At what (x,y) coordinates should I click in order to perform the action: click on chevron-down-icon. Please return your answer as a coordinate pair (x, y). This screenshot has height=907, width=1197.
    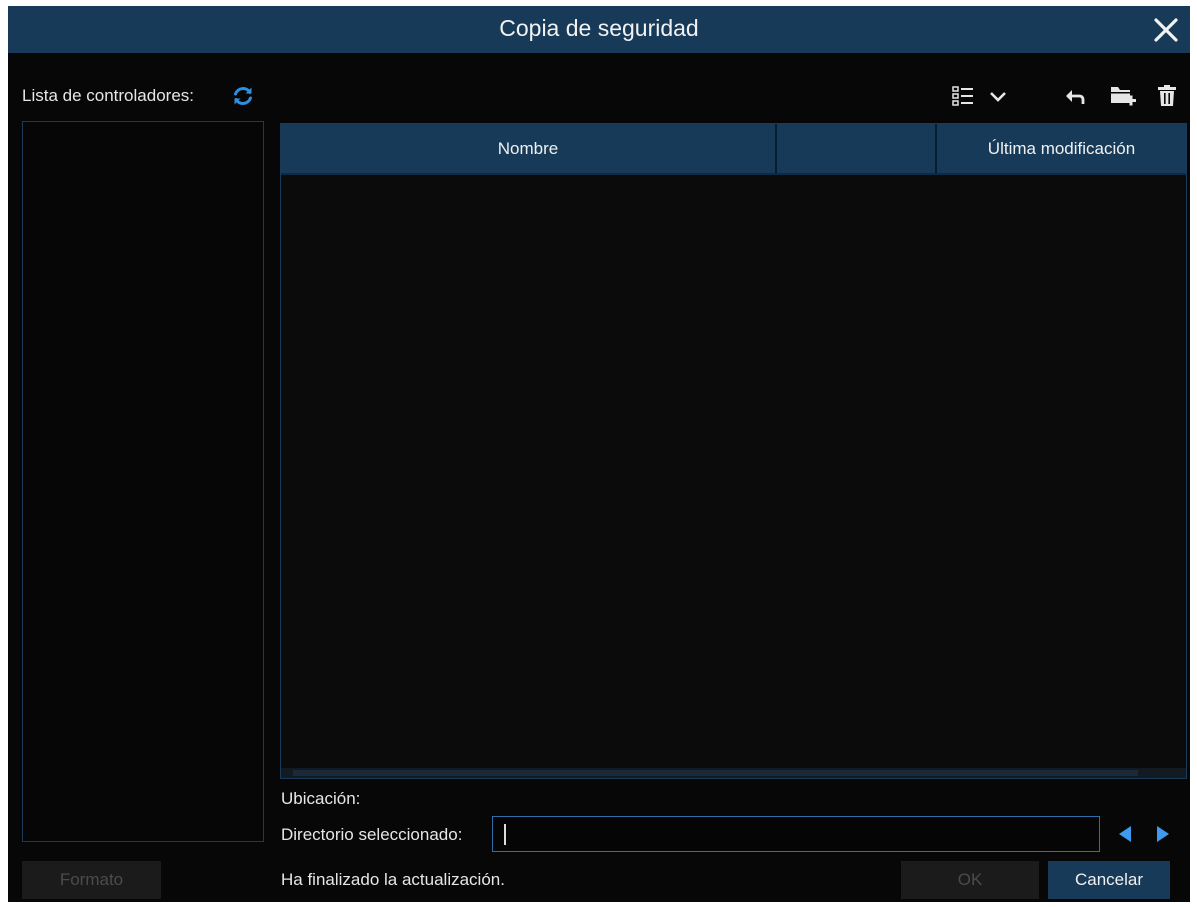
    Looking at the image, I should click on (998, 97).